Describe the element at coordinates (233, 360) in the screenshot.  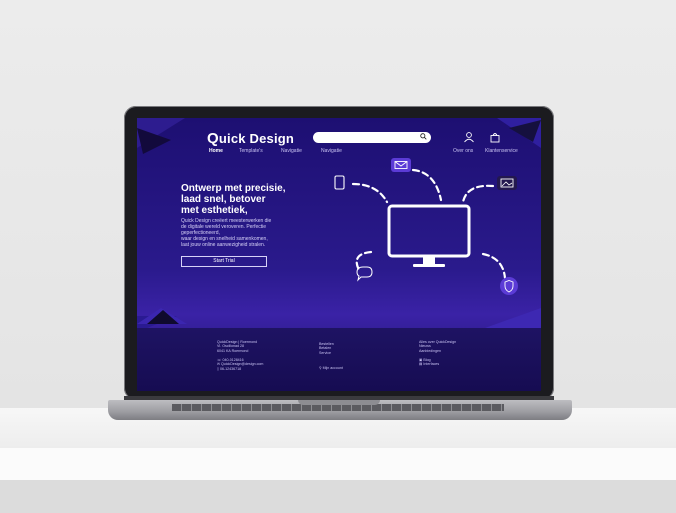
I see `phone-text: 040-0128416` at that location.